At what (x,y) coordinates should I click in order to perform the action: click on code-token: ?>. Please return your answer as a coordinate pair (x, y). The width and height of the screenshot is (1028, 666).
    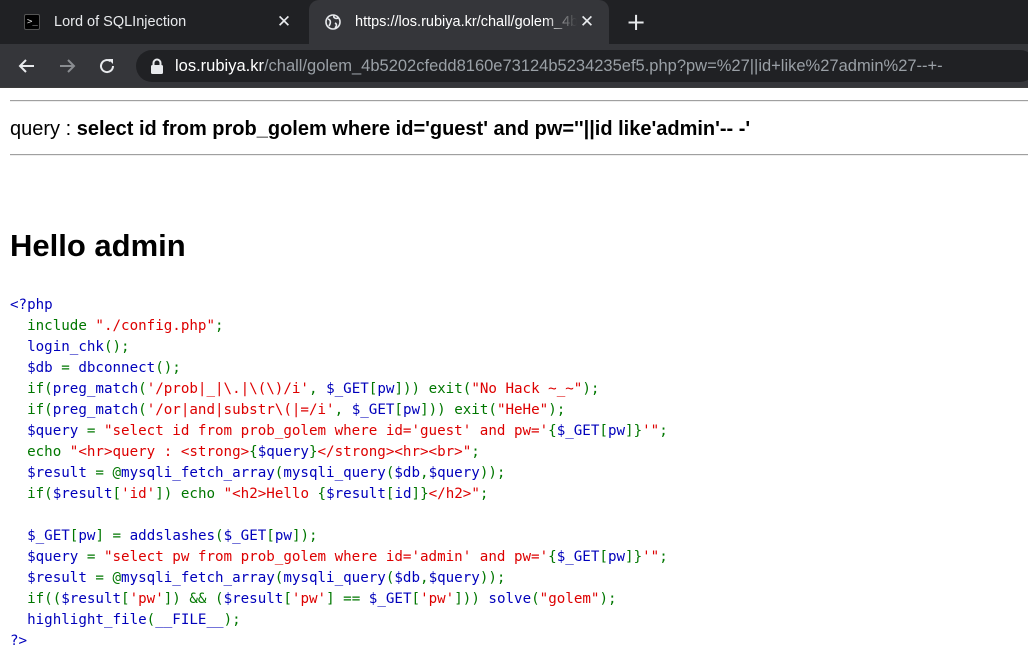
    Looking at the image, I should click on (19, 641).